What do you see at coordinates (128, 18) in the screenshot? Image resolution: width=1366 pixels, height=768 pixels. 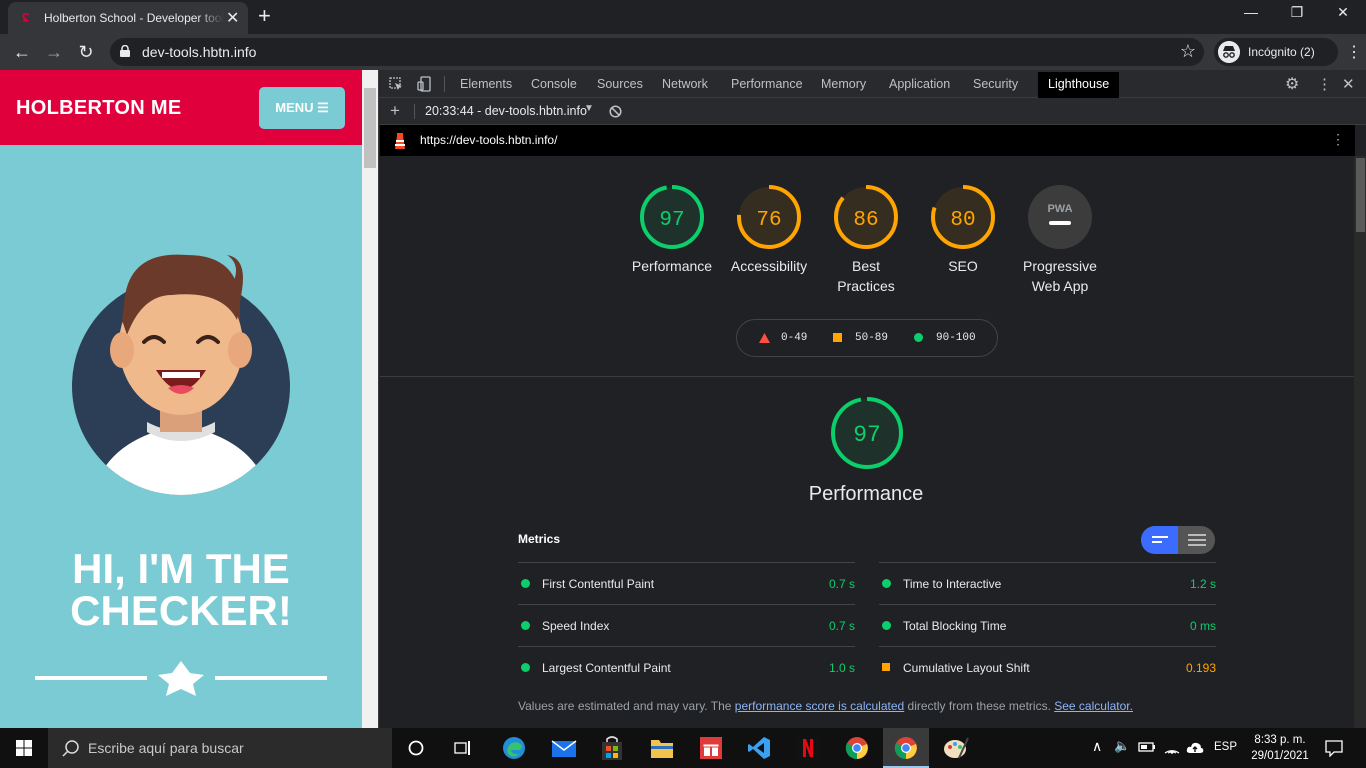 I see `browser-tab: ʢ Holberton School - Developer tools ✕` at bounding box center [128, 18].